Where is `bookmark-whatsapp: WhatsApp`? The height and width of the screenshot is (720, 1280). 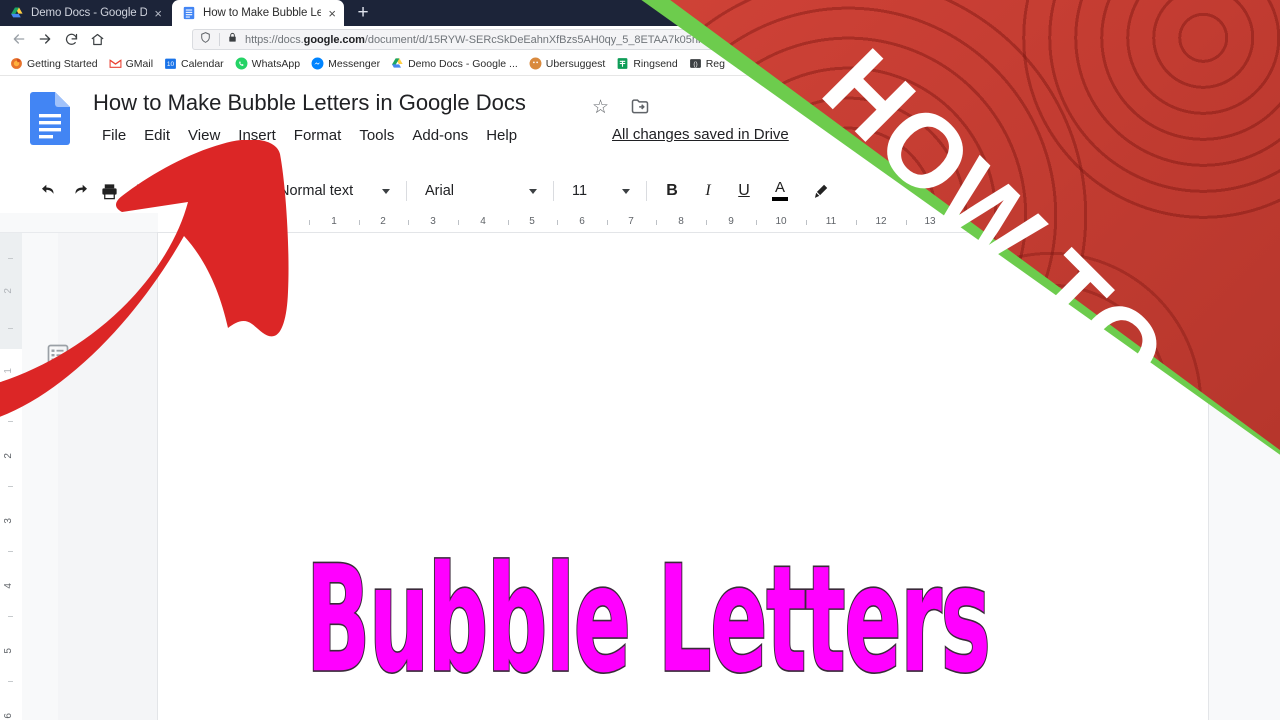 bookmark-whatsapp: WhatsApp is located at coordinates (267, 63).